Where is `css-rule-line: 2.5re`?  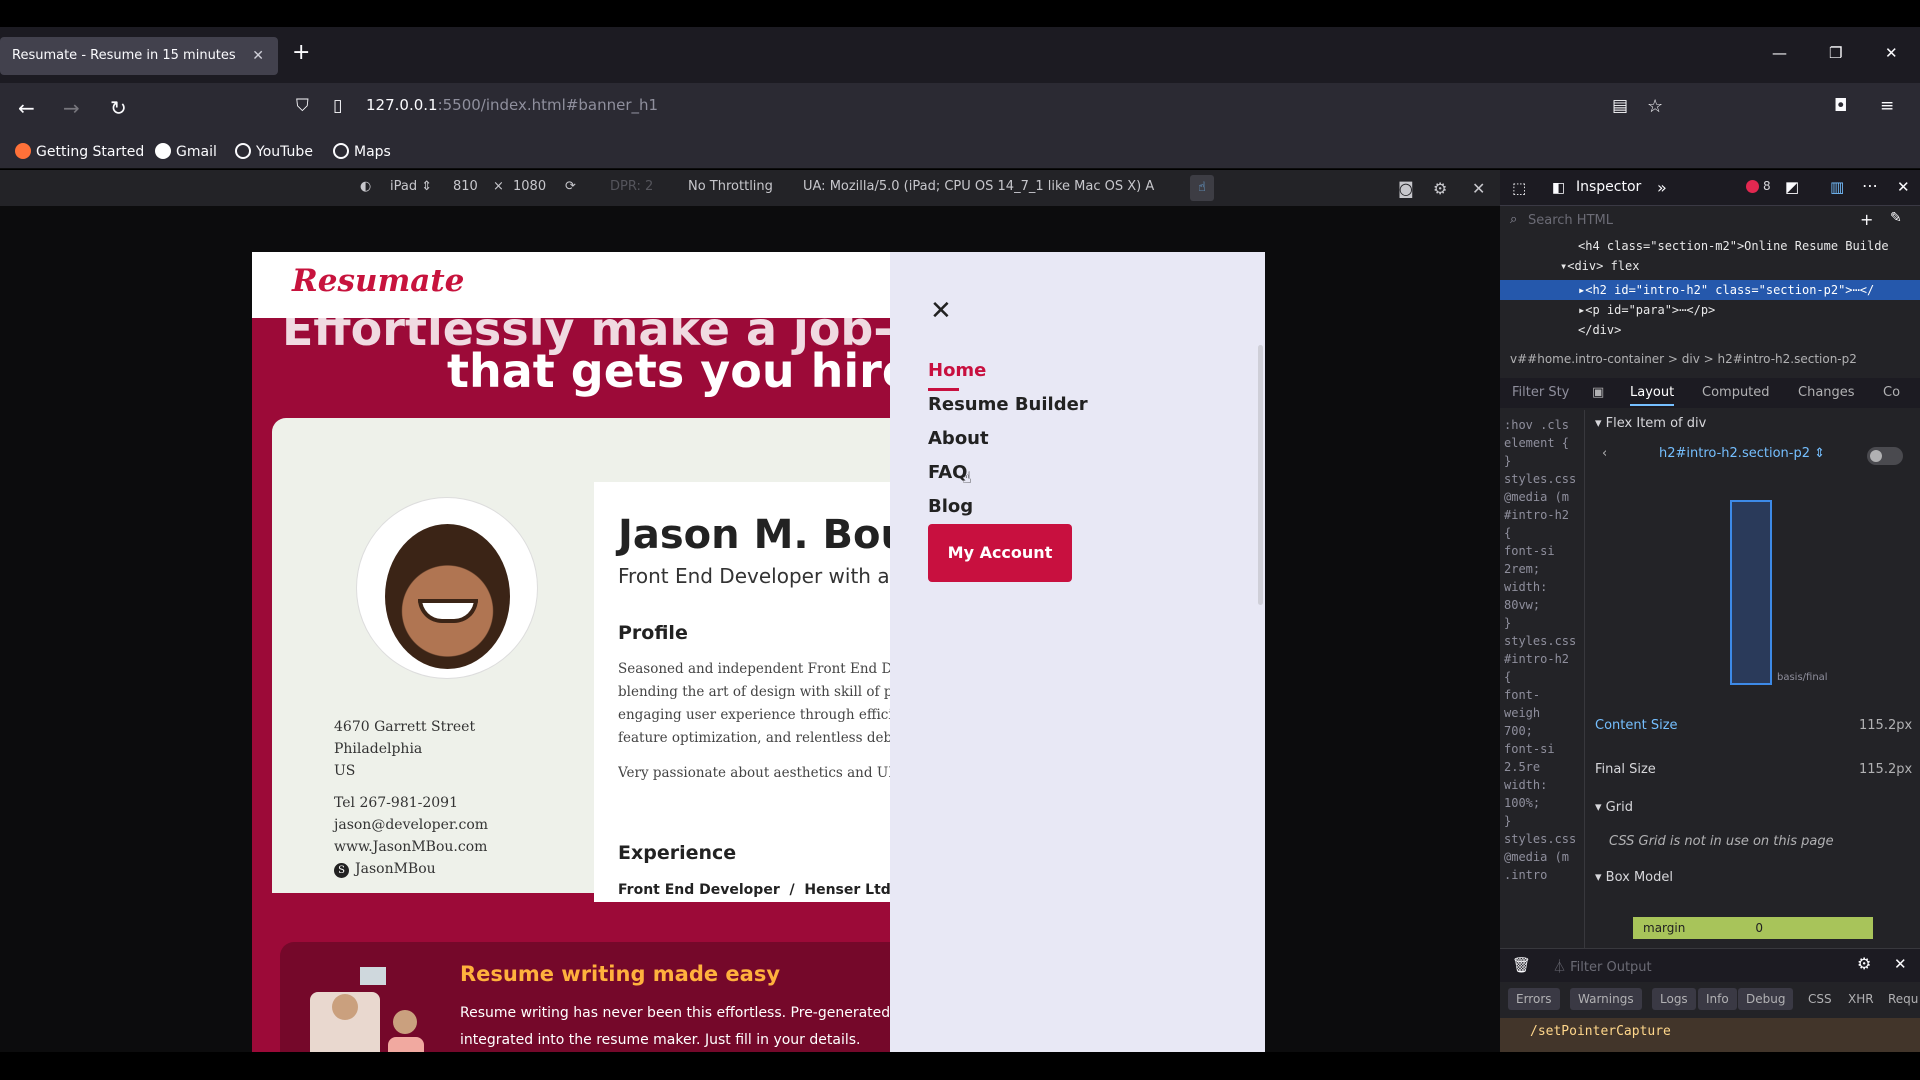 css-rule-line: 2.5re is located at coordinates (1542, 767).